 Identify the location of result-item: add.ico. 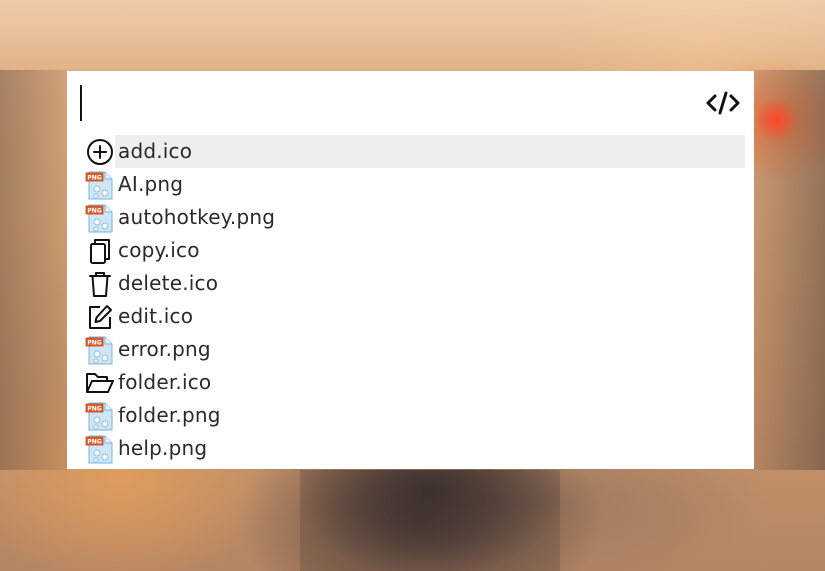
(415, 151).